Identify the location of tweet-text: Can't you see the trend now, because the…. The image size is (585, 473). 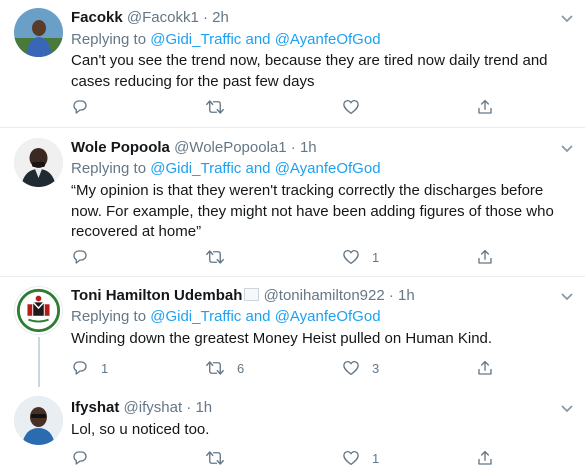
(309, 71).